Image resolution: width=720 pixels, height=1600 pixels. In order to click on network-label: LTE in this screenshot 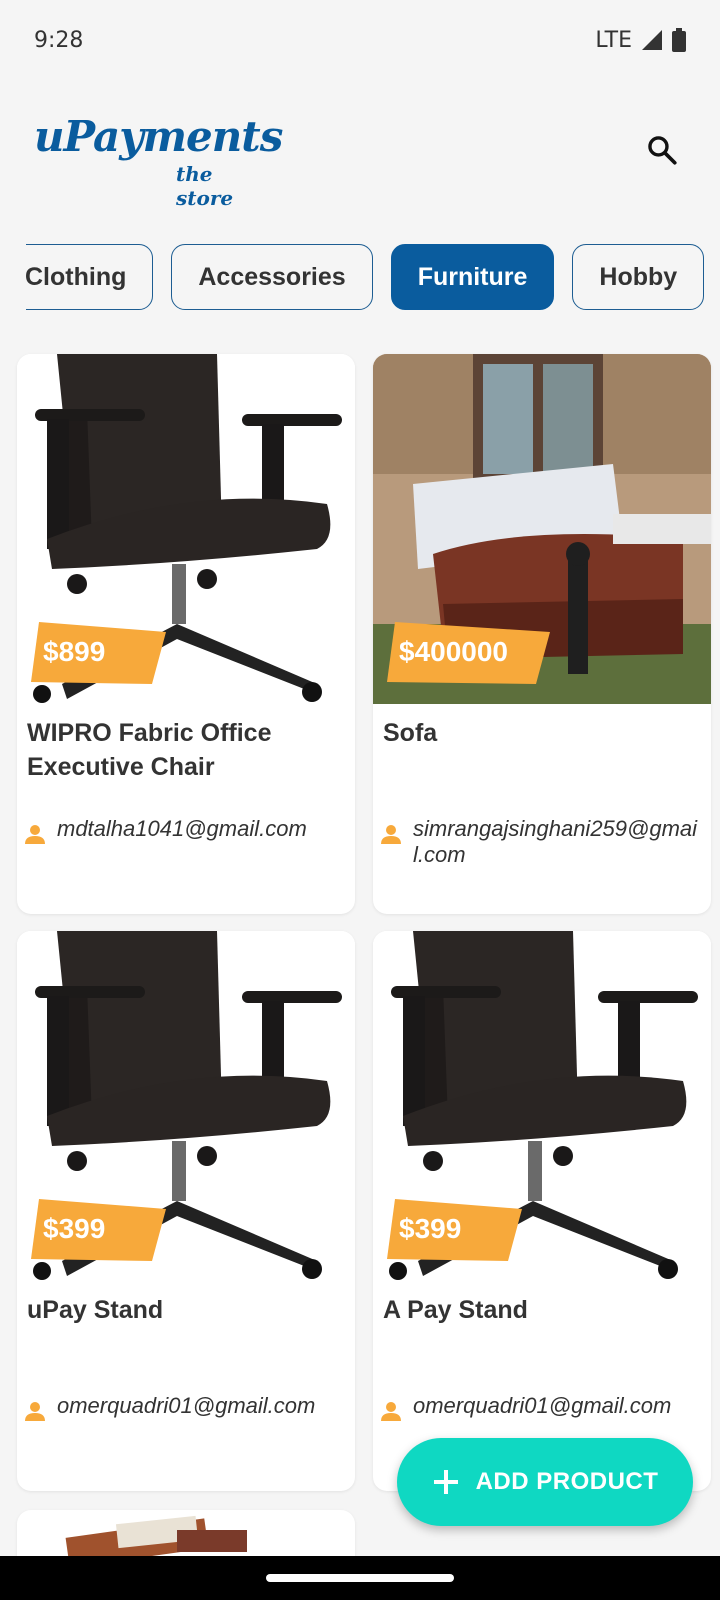, I will do `click(613, 40)`.